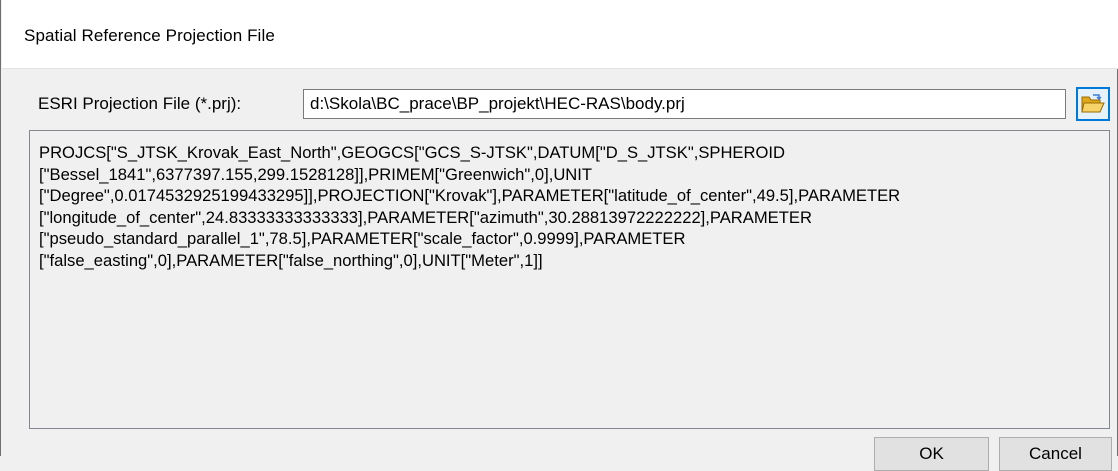  What do you see at coordinates (931, 454) in the screenshot?
I see `ok-button: OK` at bounding box center [931, 454].